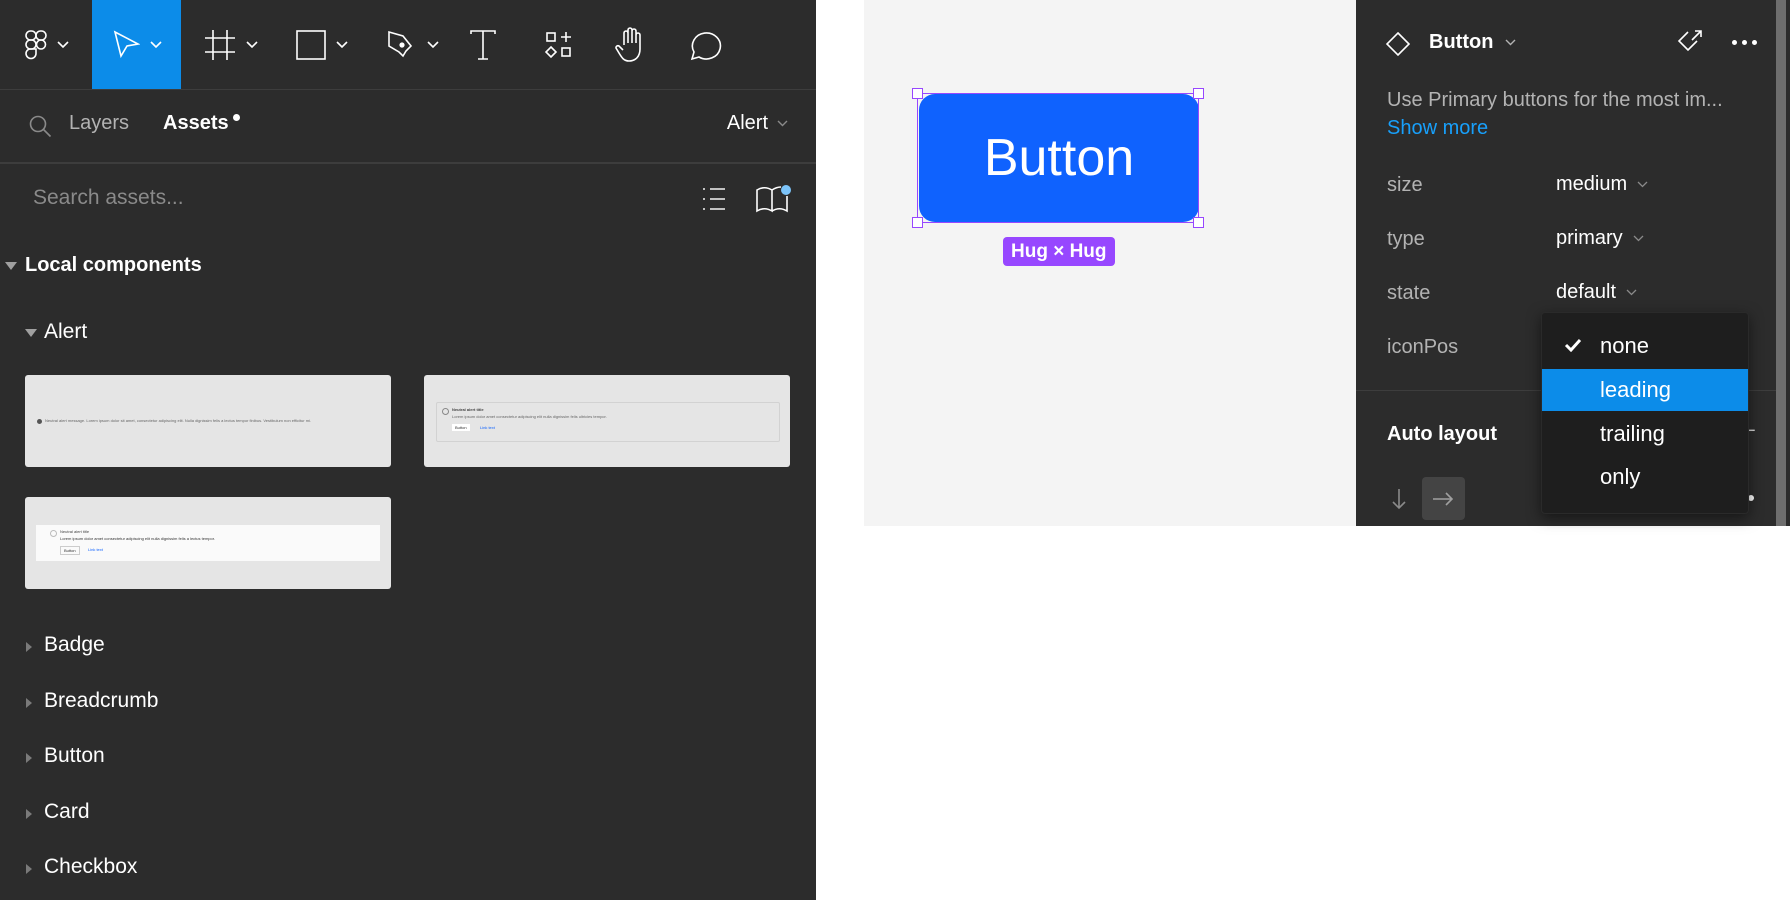 The height and width of the screenshot is (900, 1790). I want to click on pen-tool-button, so click(413, 44).